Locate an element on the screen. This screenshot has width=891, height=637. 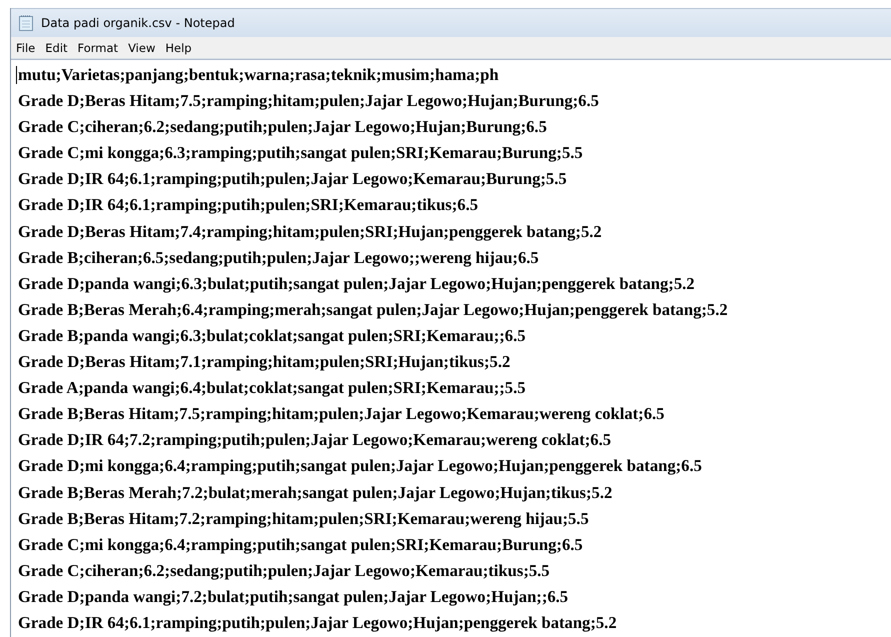
text-line: Grade C;mi kongga;6.3;ramping;putih;sangat pulen;SRI;Kemarau;Burung;5.5 is located at coordinates (301, 153).